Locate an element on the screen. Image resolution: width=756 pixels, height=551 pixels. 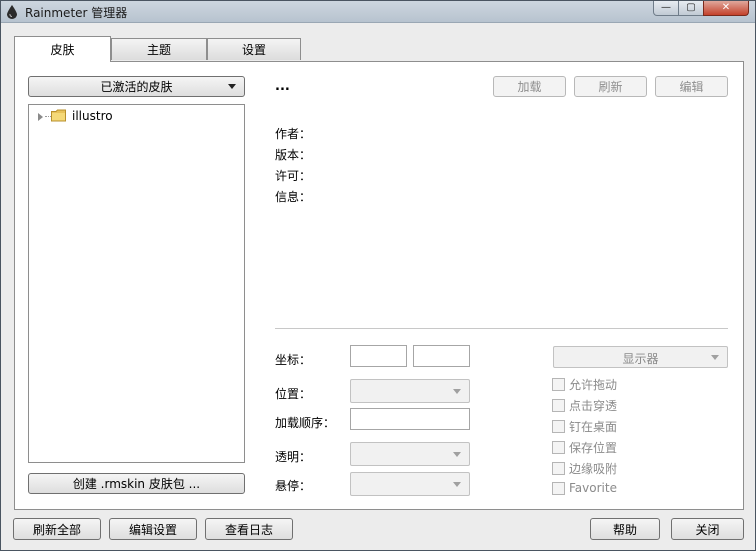
checkbox-snap-edges: 边缘吸附 is located at coordinates (584, 468).